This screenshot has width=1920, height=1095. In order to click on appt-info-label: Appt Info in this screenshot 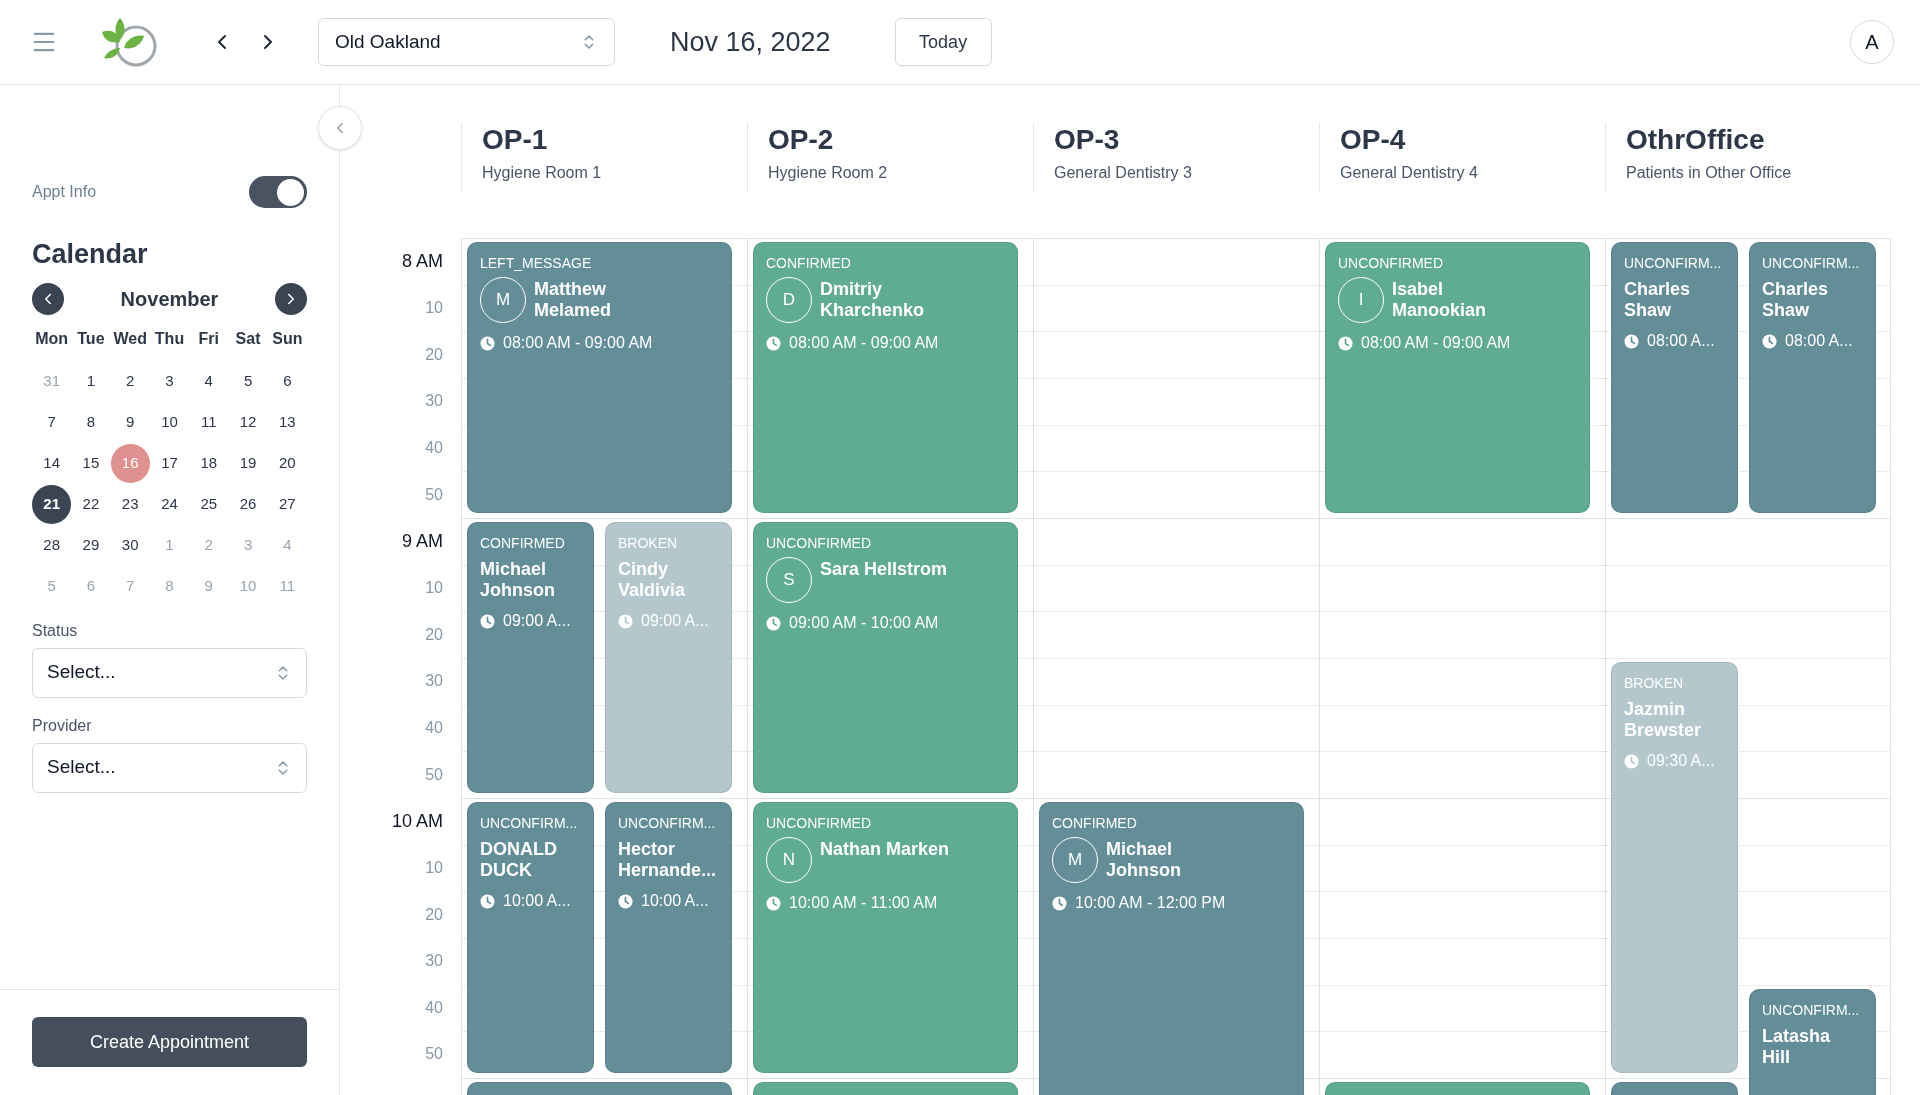, I will do `click(64, 192)`.